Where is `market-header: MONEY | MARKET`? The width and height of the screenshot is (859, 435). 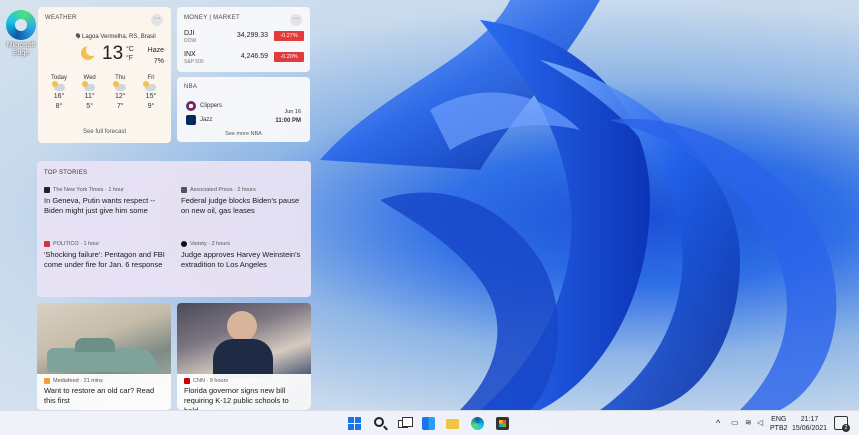 market-header: MONEY | MARKET is located at coordinates (212, 18).